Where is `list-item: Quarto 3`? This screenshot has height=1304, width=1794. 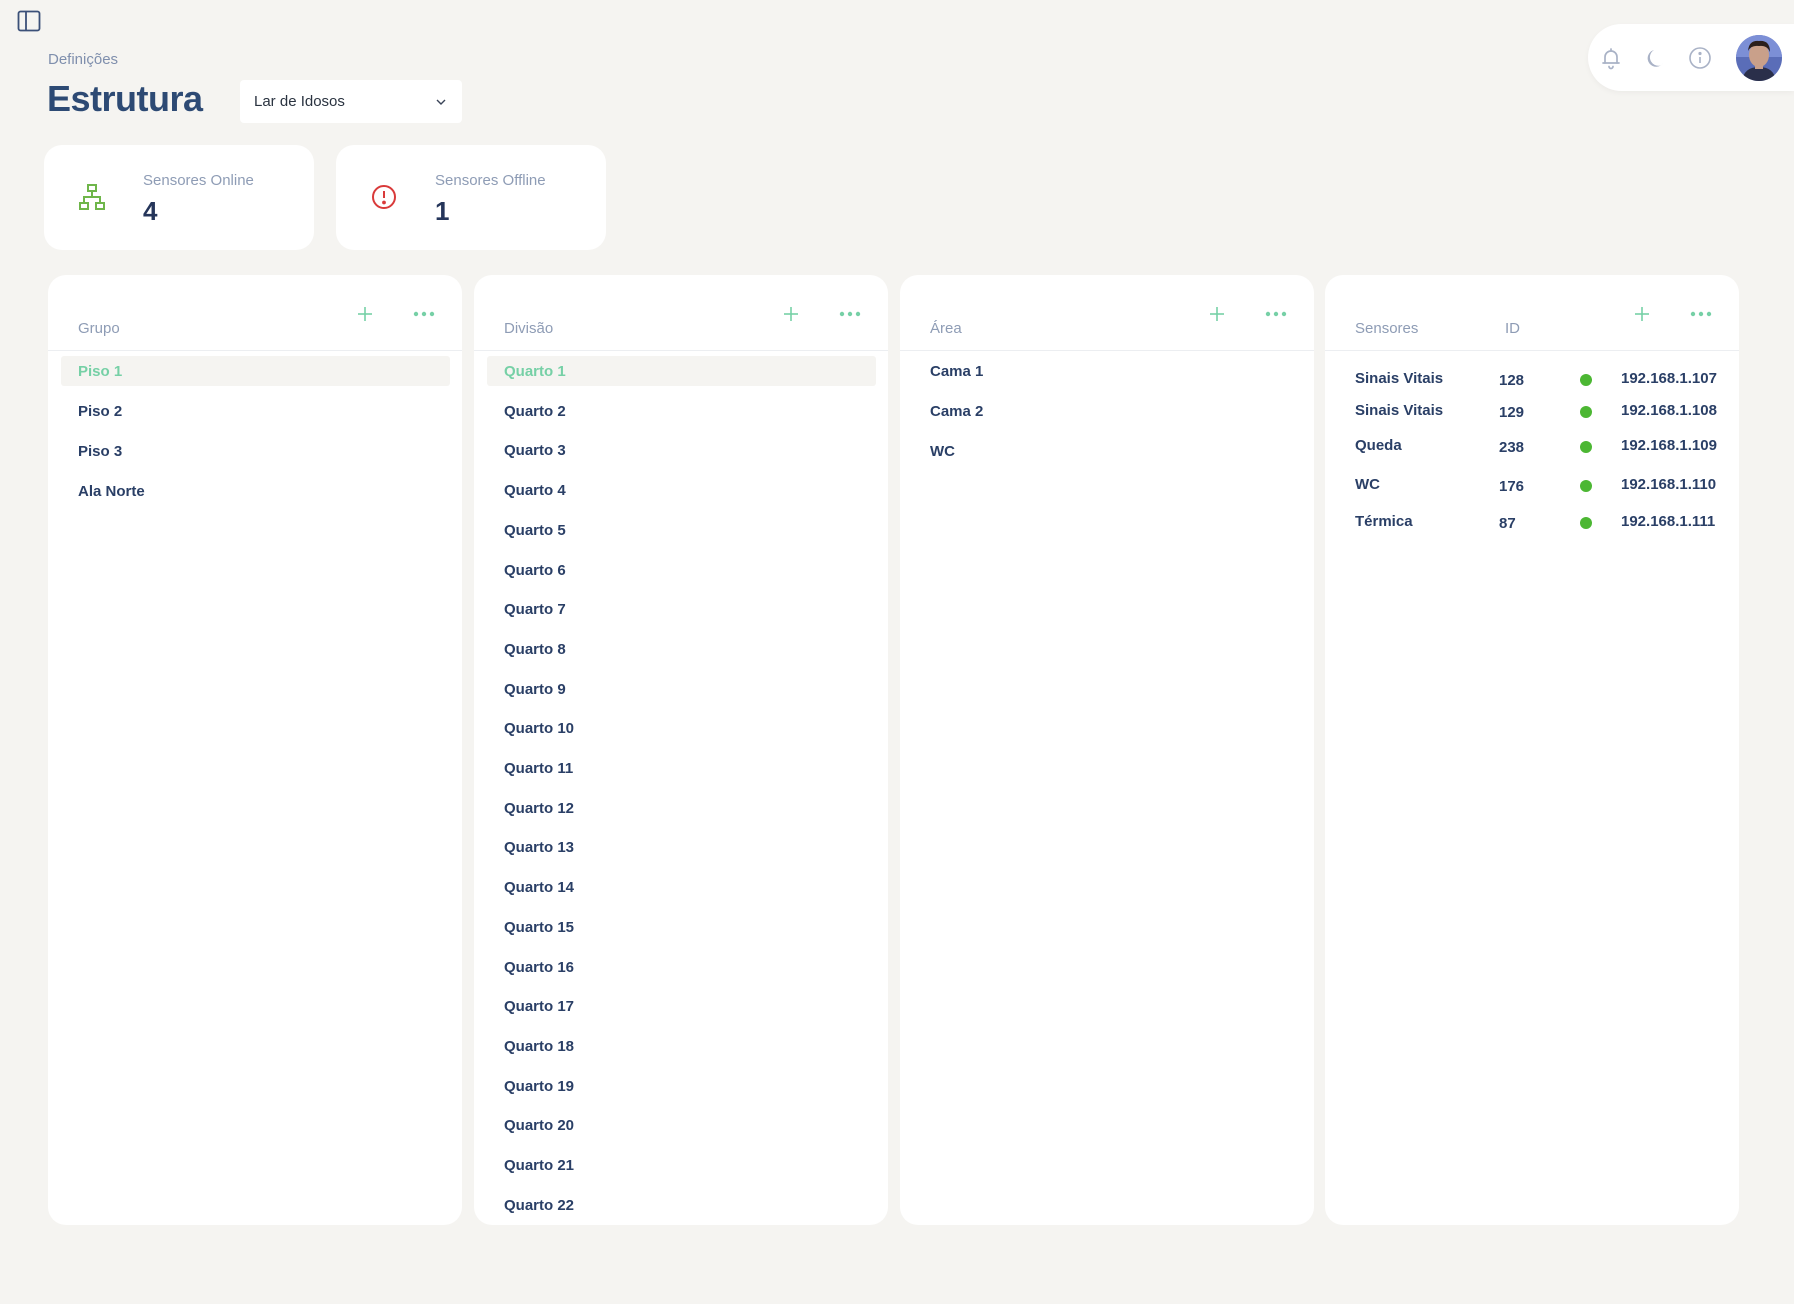
list-item: Quarto 3 is located at coordinates (535, 450).